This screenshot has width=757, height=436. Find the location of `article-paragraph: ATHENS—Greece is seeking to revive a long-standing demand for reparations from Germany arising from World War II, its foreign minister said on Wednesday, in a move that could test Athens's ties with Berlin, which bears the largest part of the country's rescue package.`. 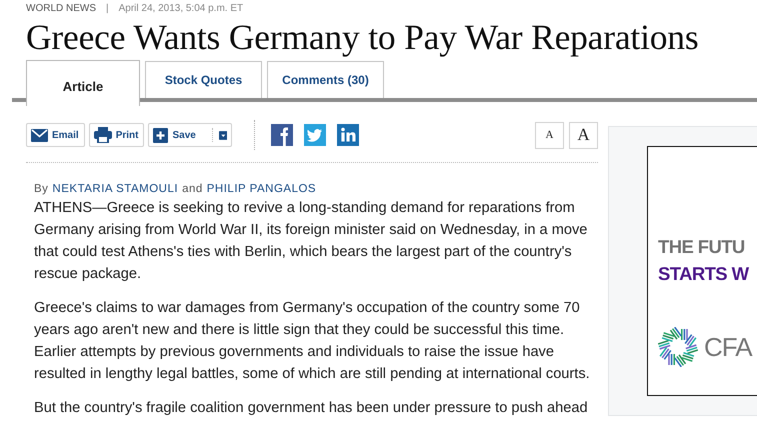

article-paragraph: ATHENS—Greece is seeking to revive a long-standing demand for reparations from Germany arising from World War II, its foreign minister said on Wednesday, in a move that could test Athens's ties with Berlin, which bears the largest part of the country's rescue package. is located at coordinates (311, 241).